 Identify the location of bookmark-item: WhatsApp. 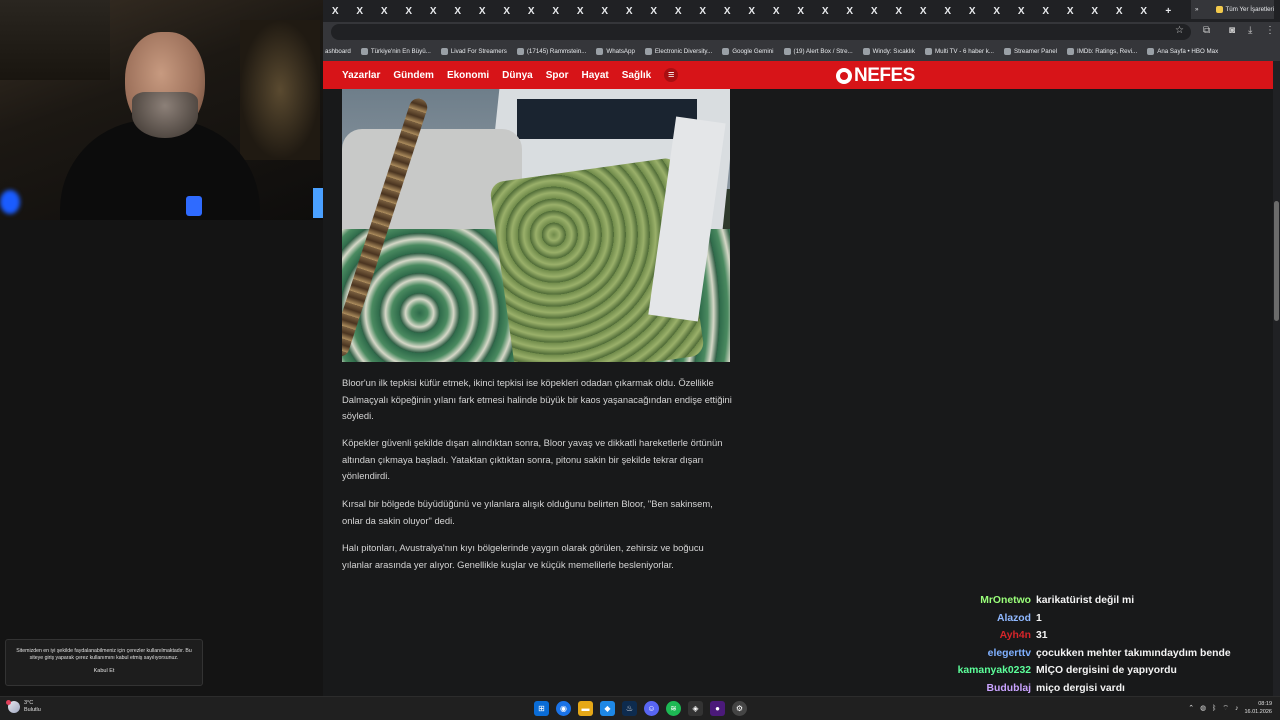
(615, 51).